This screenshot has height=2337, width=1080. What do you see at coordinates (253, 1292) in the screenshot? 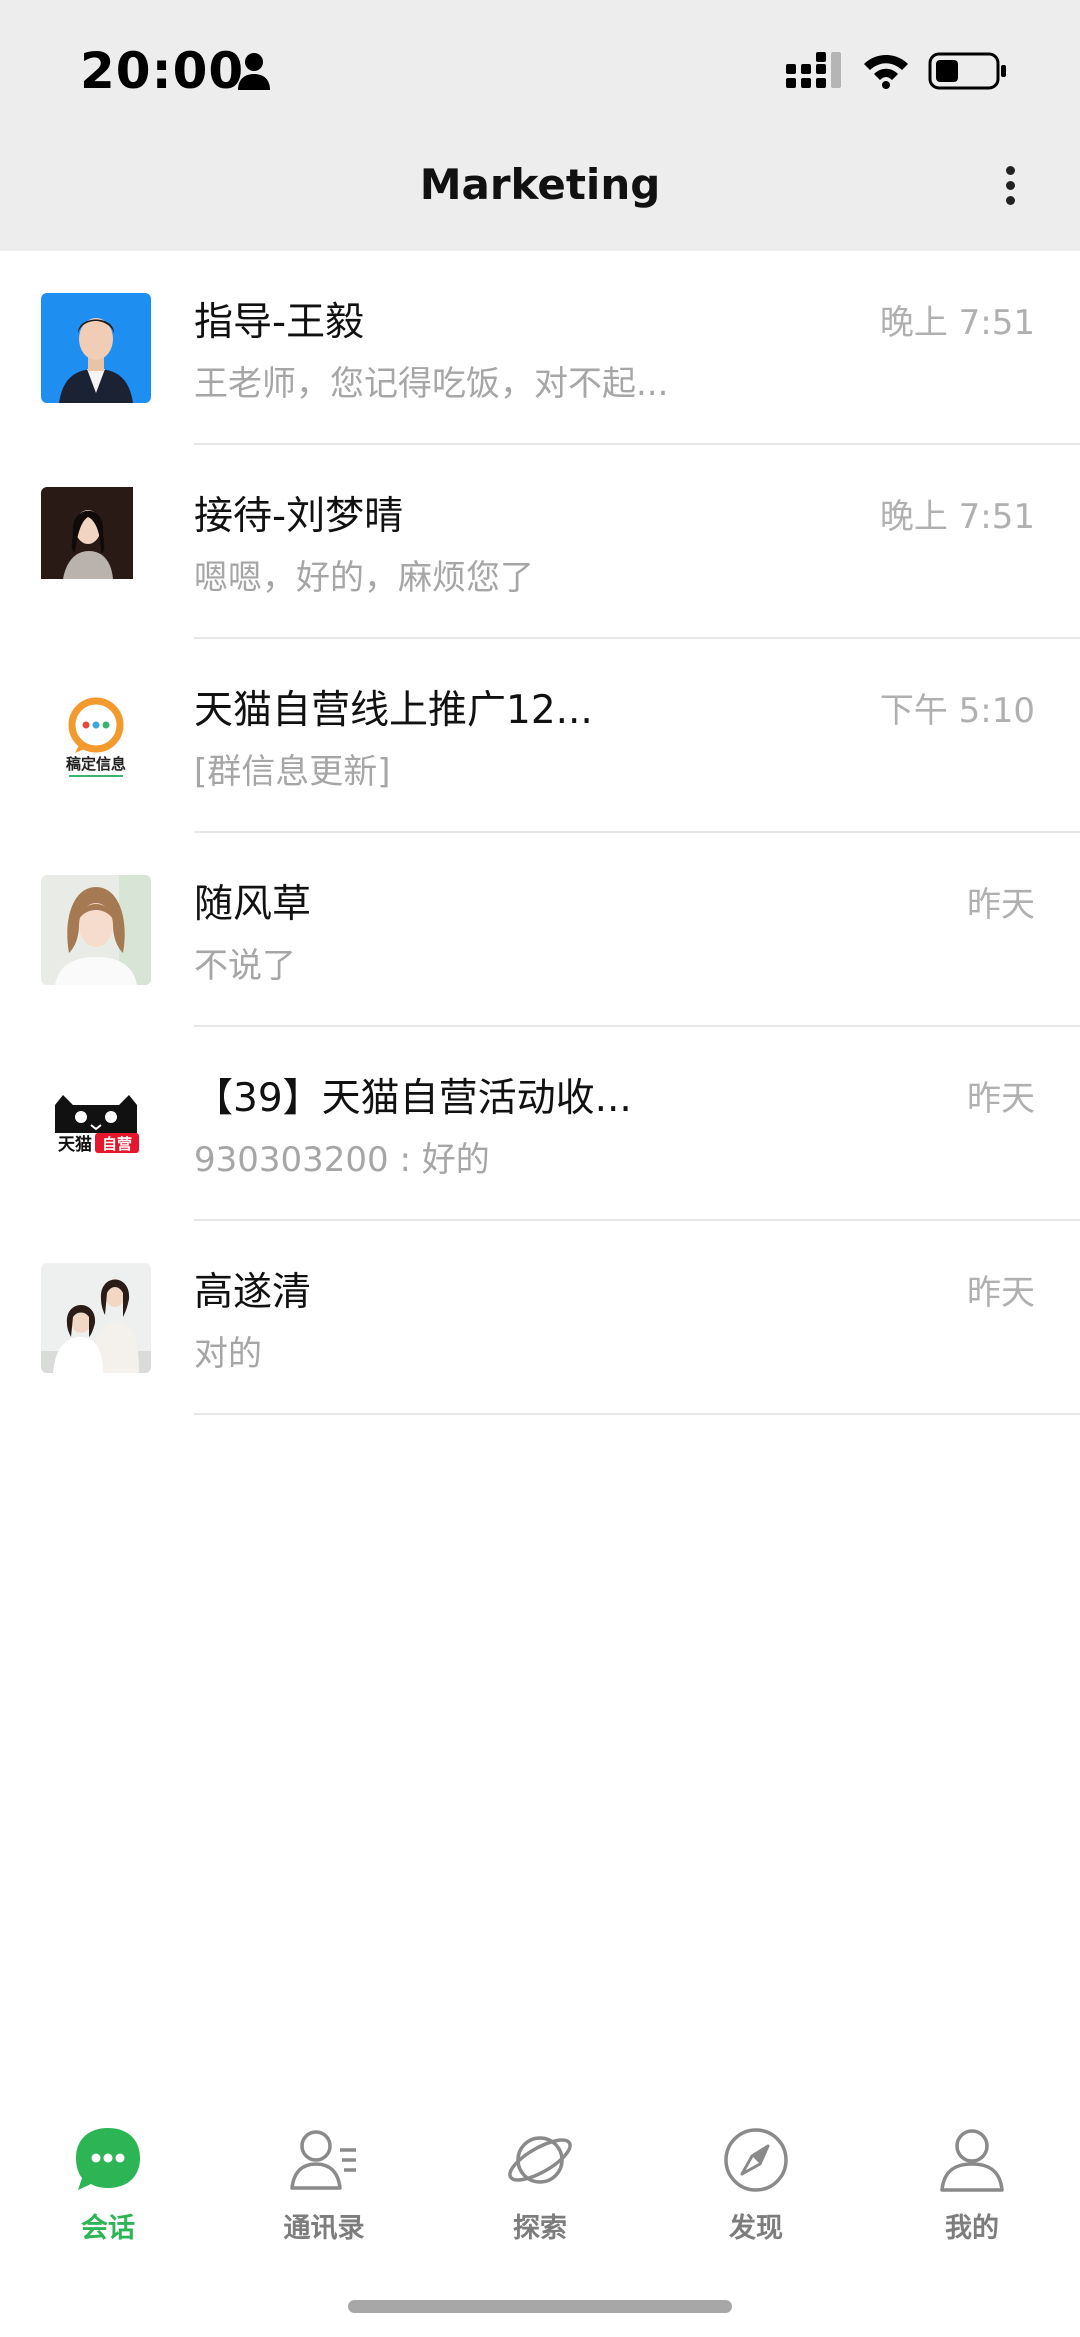
I see `chat-name: 高遂清` at bounding box center [253, 1292].